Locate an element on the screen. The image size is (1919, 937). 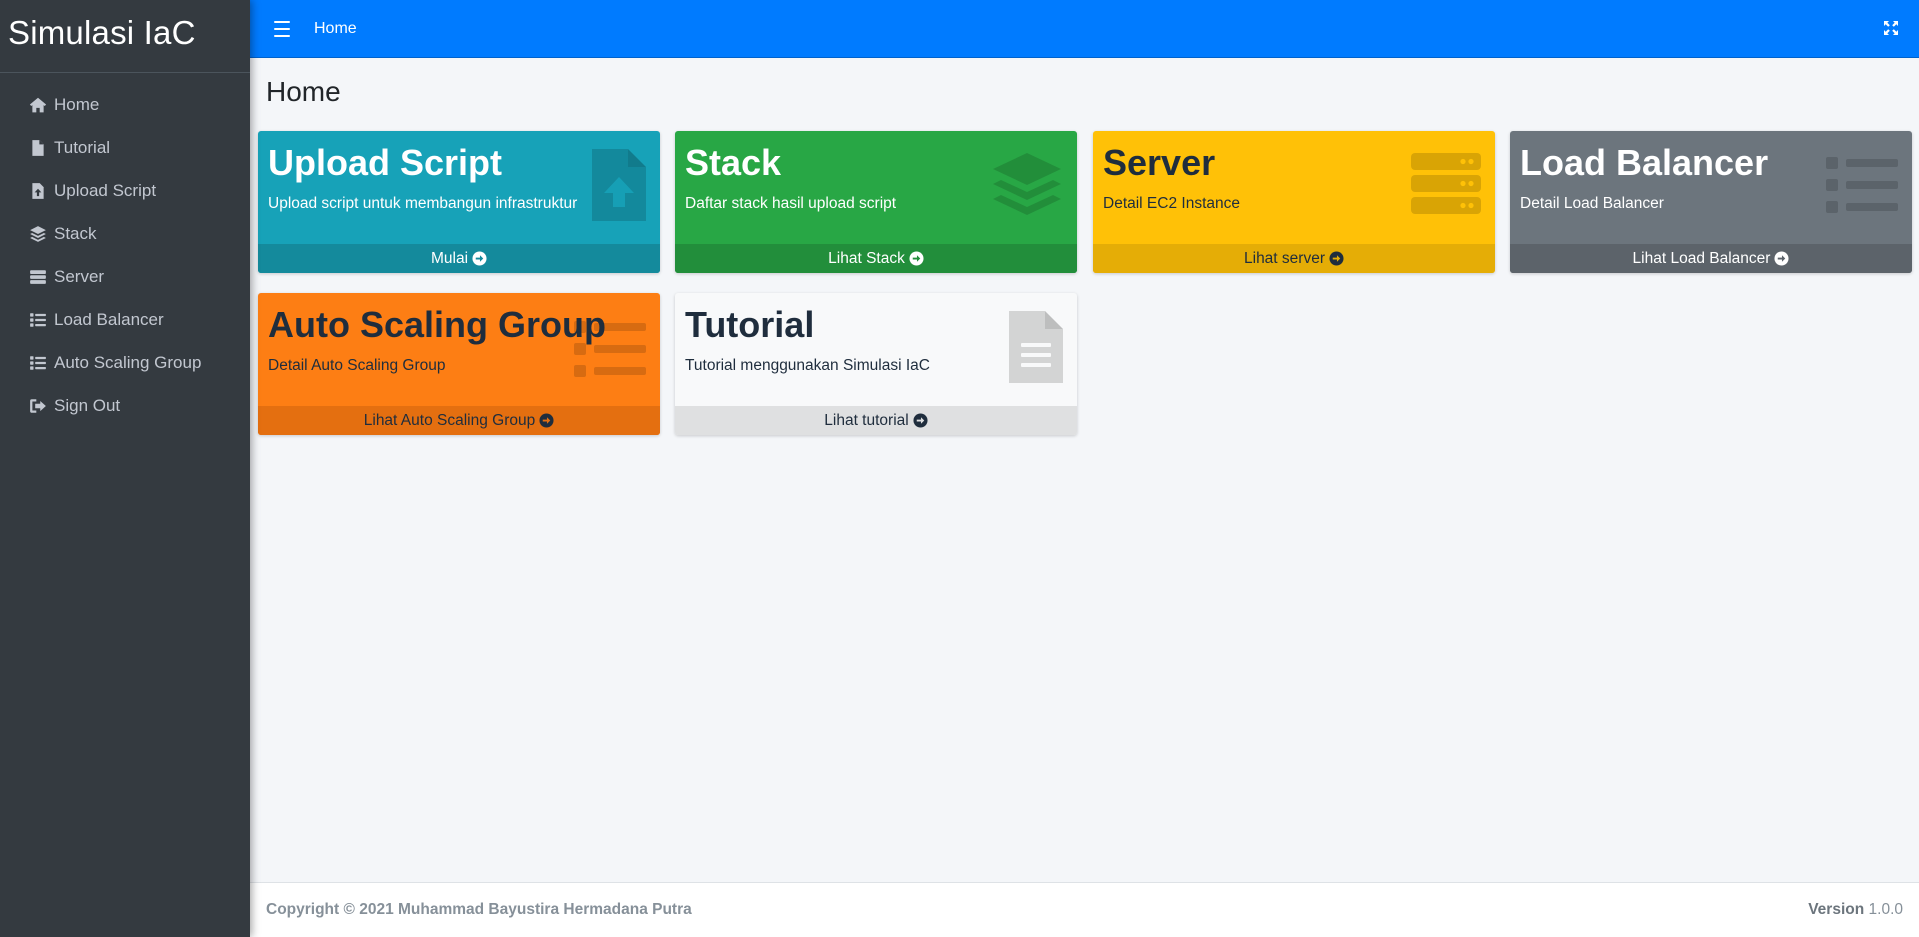
sidebar-nav: Home Tutorial Upload Script Stack Server is located at coordinates (125, 250).